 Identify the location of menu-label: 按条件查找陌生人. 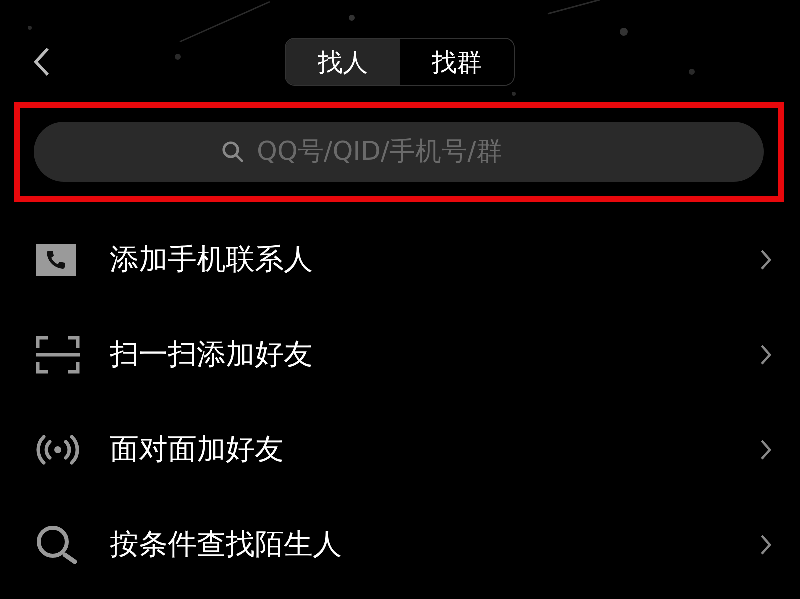
(226, 544).